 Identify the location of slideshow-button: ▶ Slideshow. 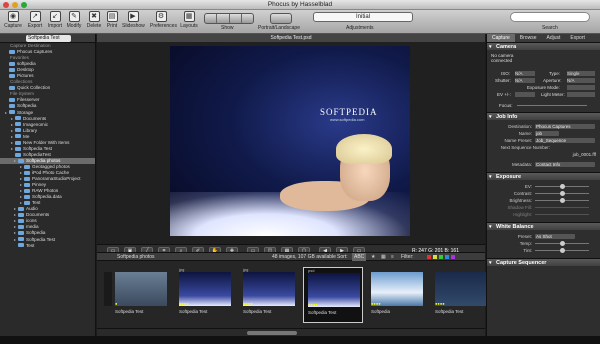
(133, 20).